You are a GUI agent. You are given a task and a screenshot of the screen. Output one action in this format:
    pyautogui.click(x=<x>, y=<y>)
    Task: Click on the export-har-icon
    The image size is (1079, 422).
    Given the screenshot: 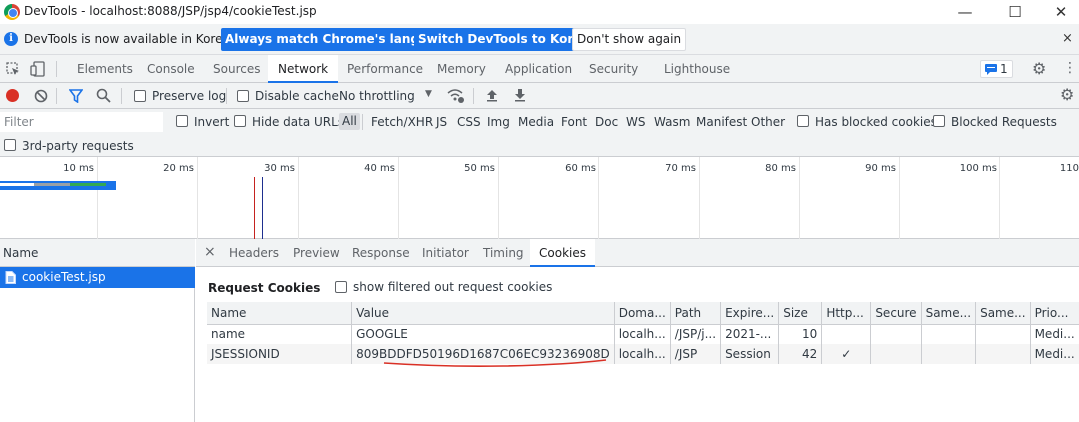 What is the action you would take?
    pyautogui.click(x=520, y=95)
    